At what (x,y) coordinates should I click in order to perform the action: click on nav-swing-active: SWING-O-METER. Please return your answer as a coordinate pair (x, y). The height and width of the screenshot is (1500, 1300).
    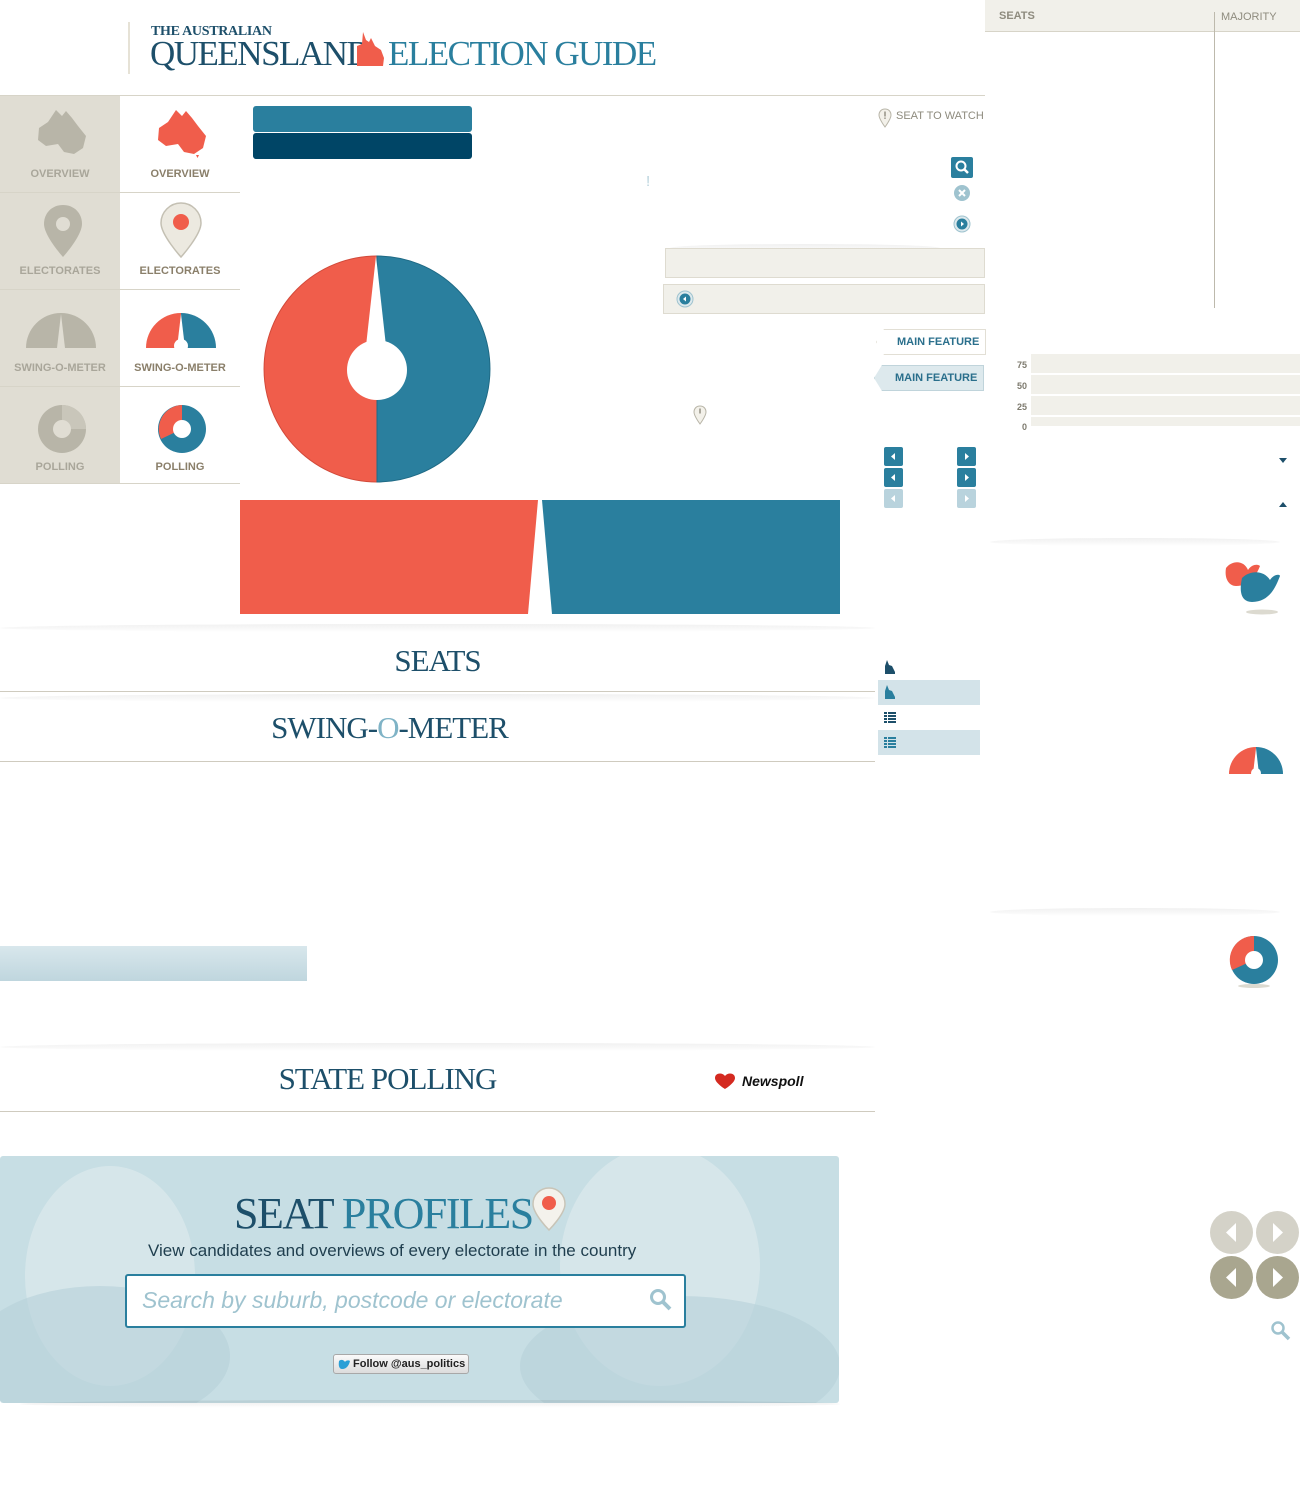
    Looking at the image, I should click on (180, 338).